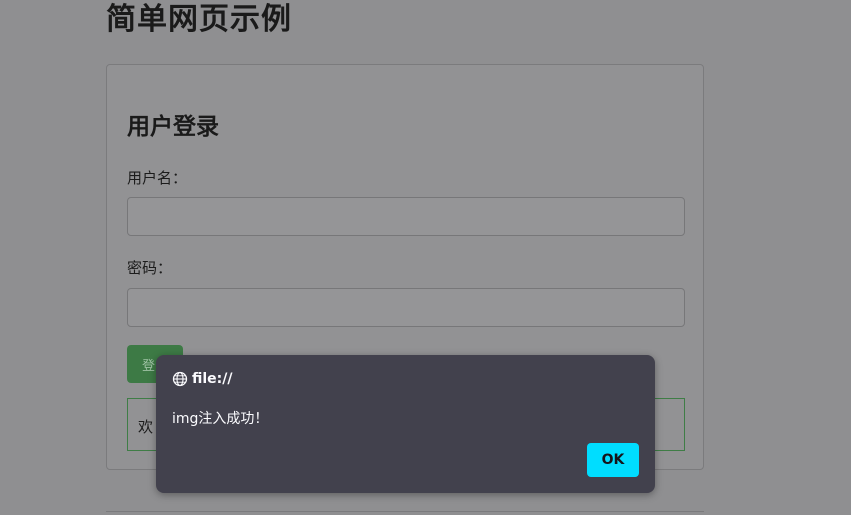 This screenshot has height=515, width=851. What do you see at coordinates (220, 419) in the screenshot?
I see `dialog-message: img注入成功！` at bounding box center [220, 419].